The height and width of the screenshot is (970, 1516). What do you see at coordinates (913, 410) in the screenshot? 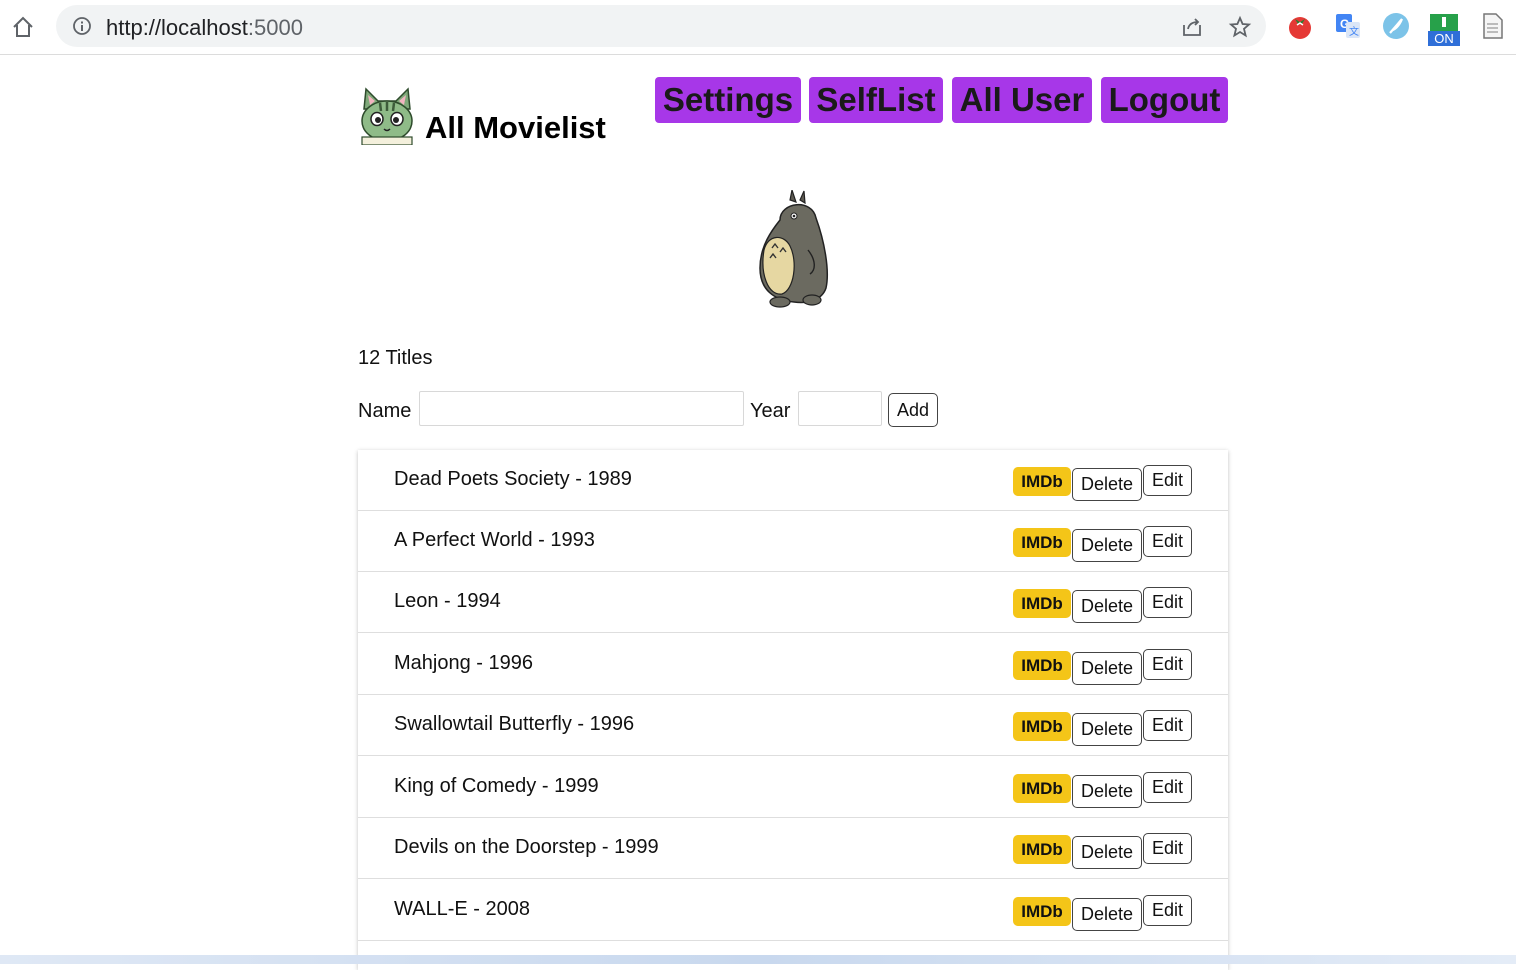
I see `add-button: Add` at bounding box center [913, 410].